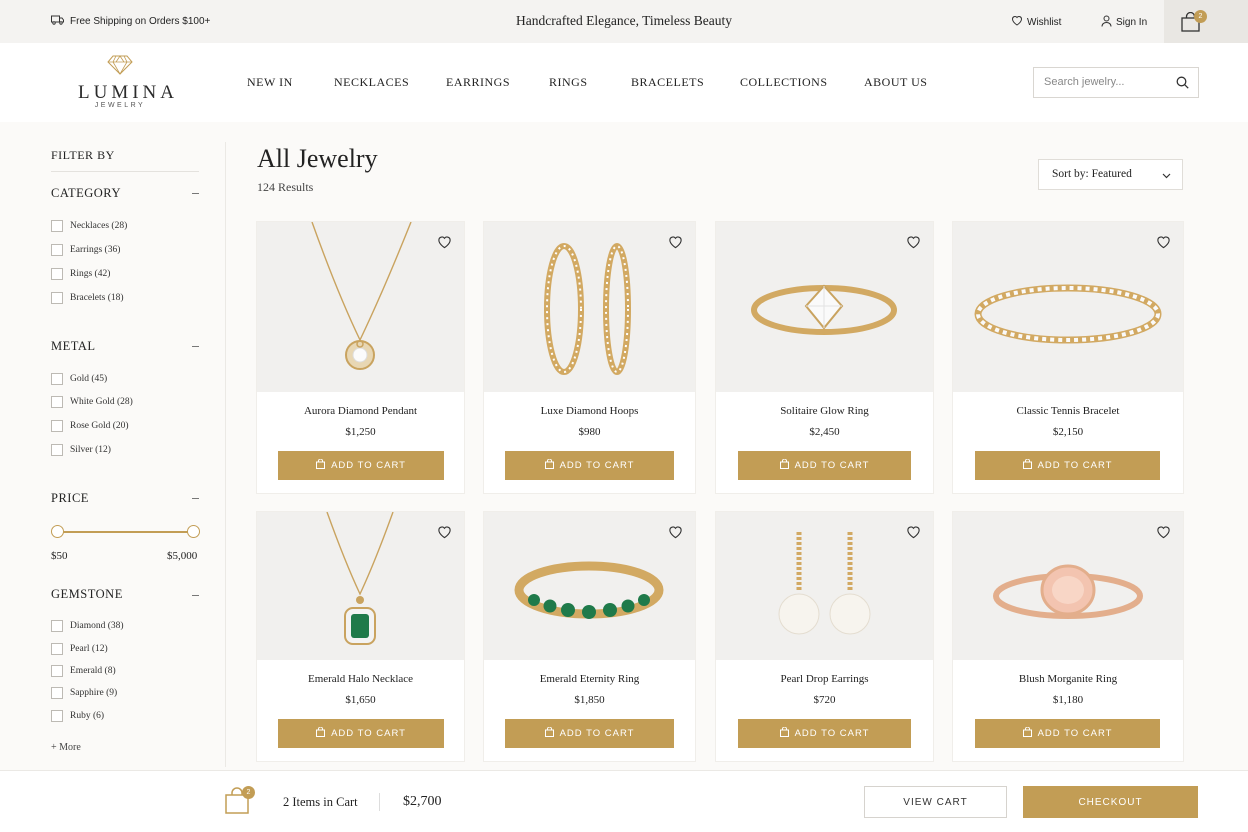 The height and width of the screenshot is (832, 1248). Describe the element at coordinates (99, 426) in the screenshot. I see `option-label: Rose Gold (20)` at that location.